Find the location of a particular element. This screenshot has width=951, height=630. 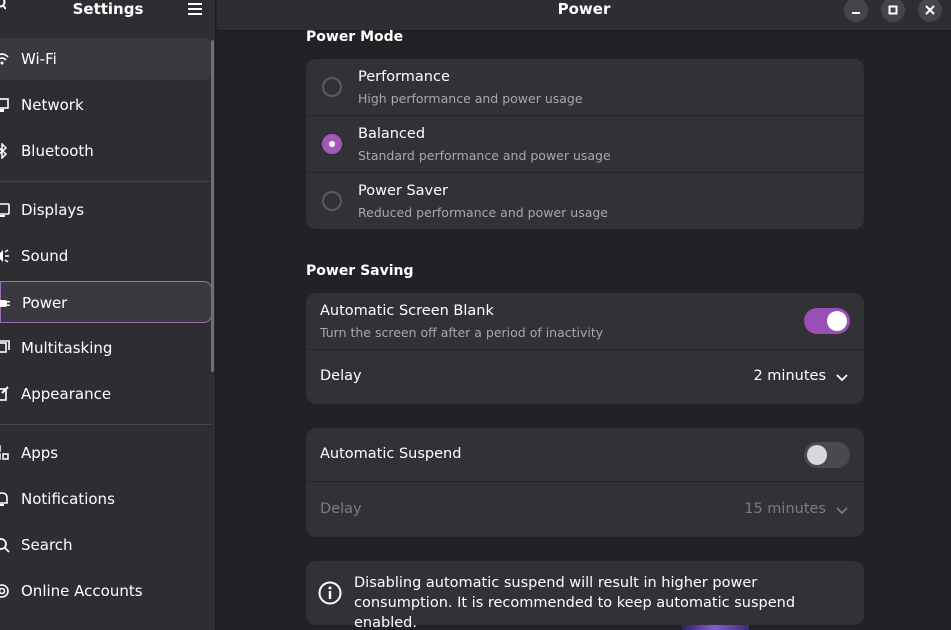

option-title: Performance is located at coordinates (404, 77).